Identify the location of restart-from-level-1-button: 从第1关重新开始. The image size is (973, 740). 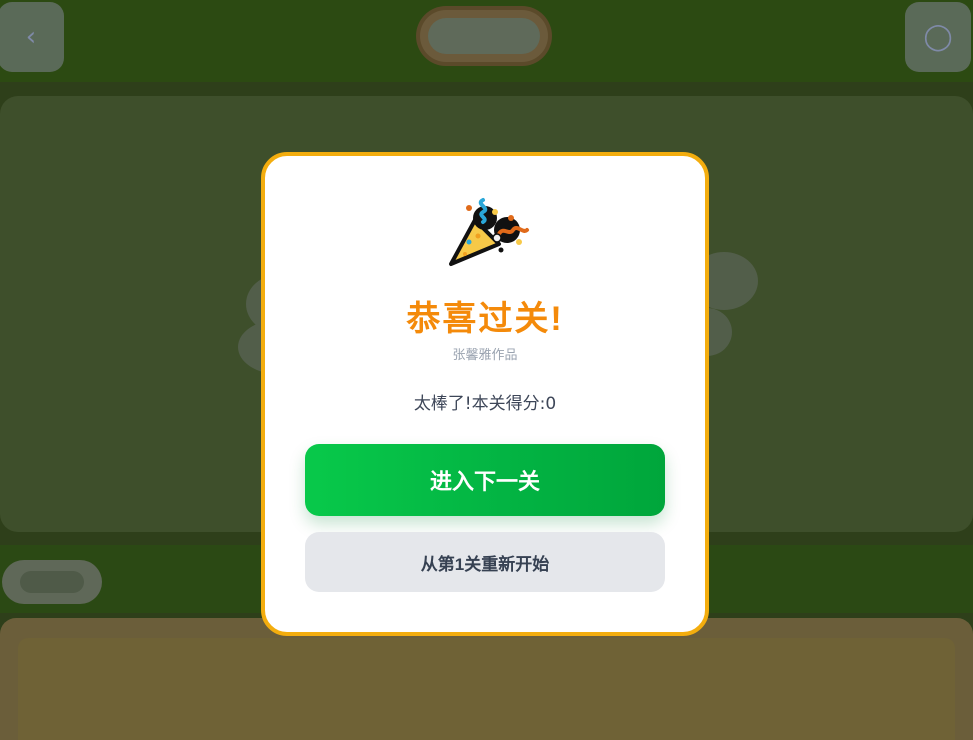
(485, 562).